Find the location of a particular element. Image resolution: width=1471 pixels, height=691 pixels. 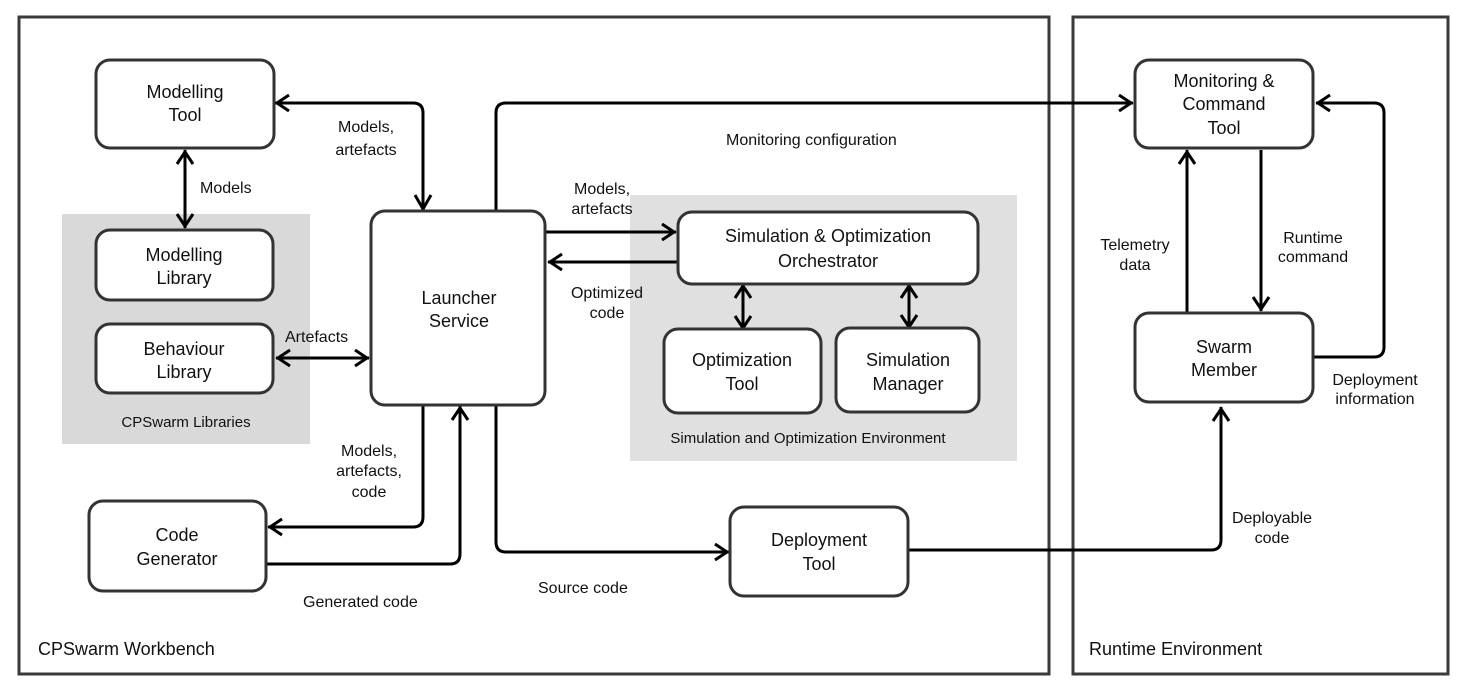

libraries-group-label: CPSwarm Libraries is located at coordinates (185, 422).